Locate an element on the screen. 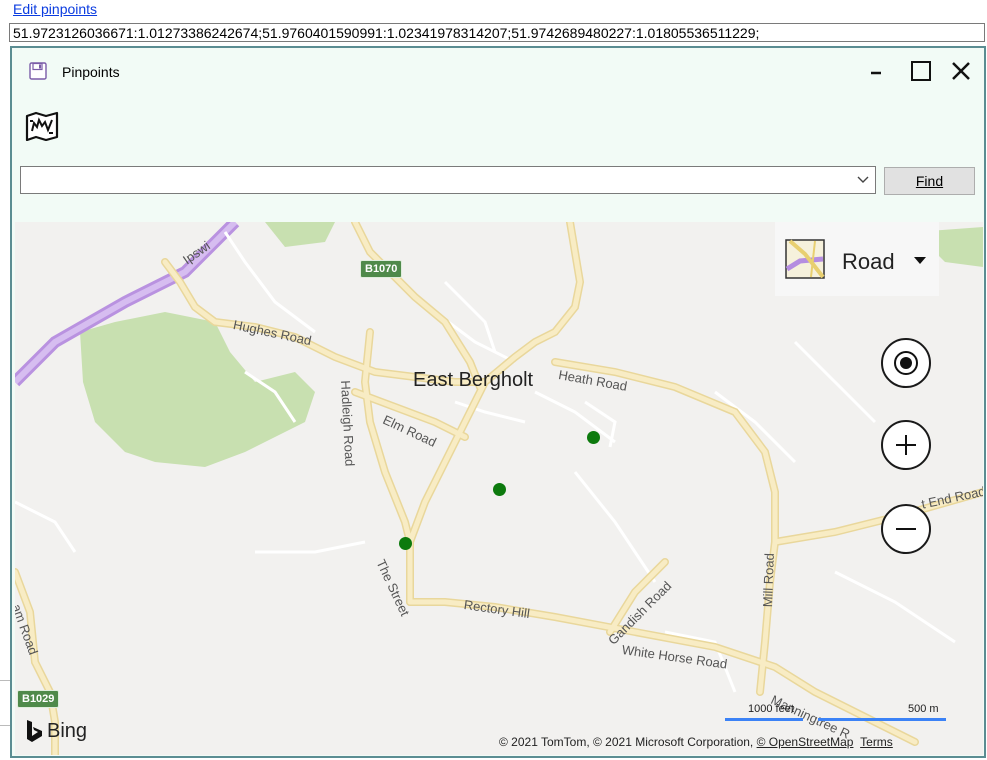  road-badge-b1070: B1070 is located at coordinates (381, 269).